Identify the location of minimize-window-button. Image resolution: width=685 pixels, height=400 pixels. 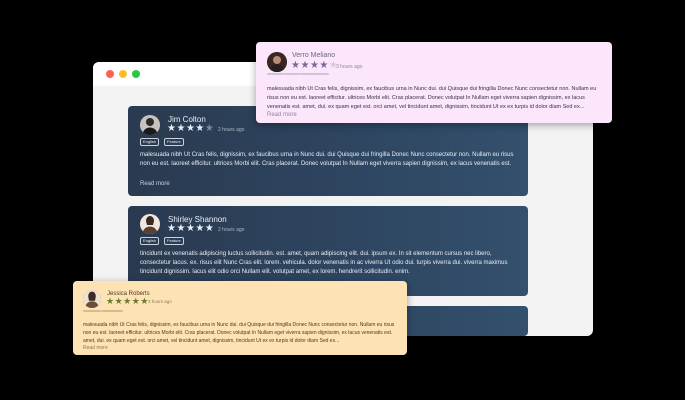
(123, 74).